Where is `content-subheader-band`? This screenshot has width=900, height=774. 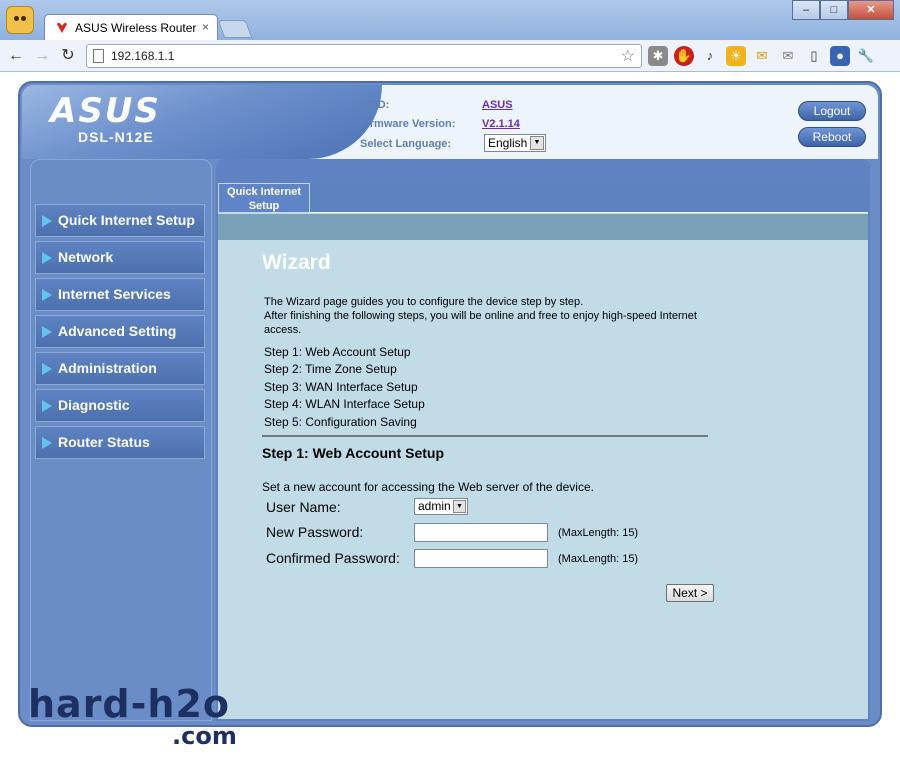
content-subheader-band is located at coordinates (543, 227).